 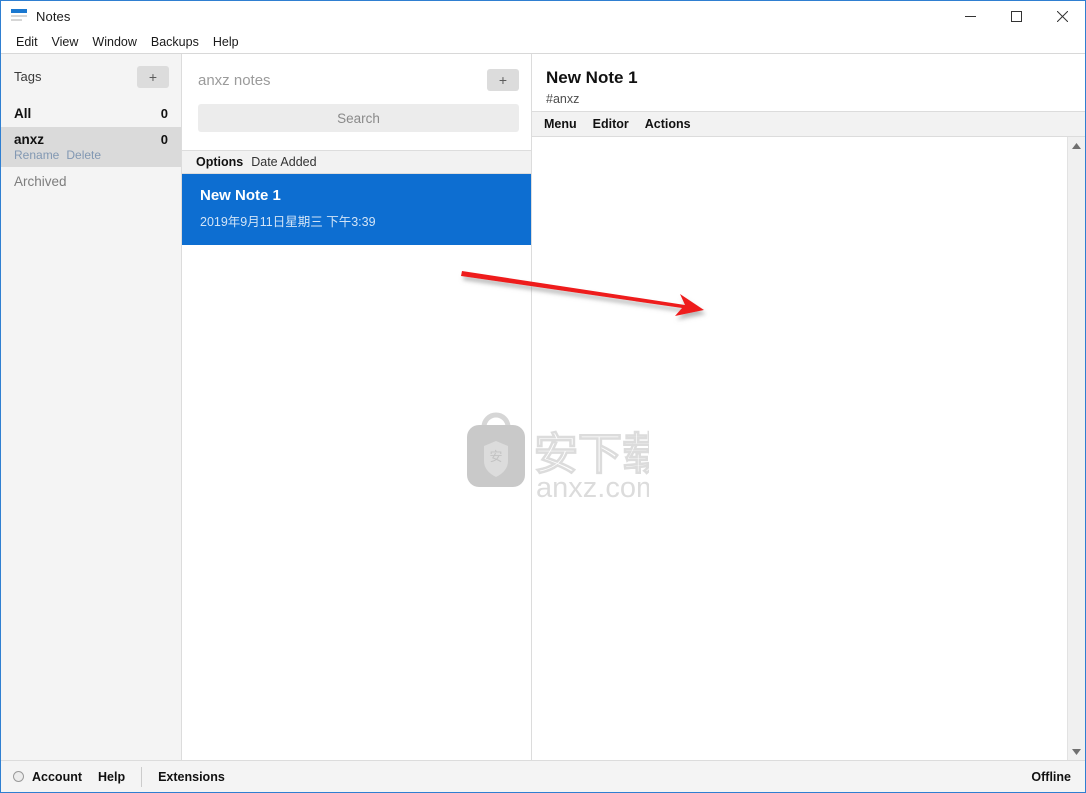 What do you see at coordinates (970, 16) in the screenshot?
I see `minimize-icon` at bounding box center [970, 16].